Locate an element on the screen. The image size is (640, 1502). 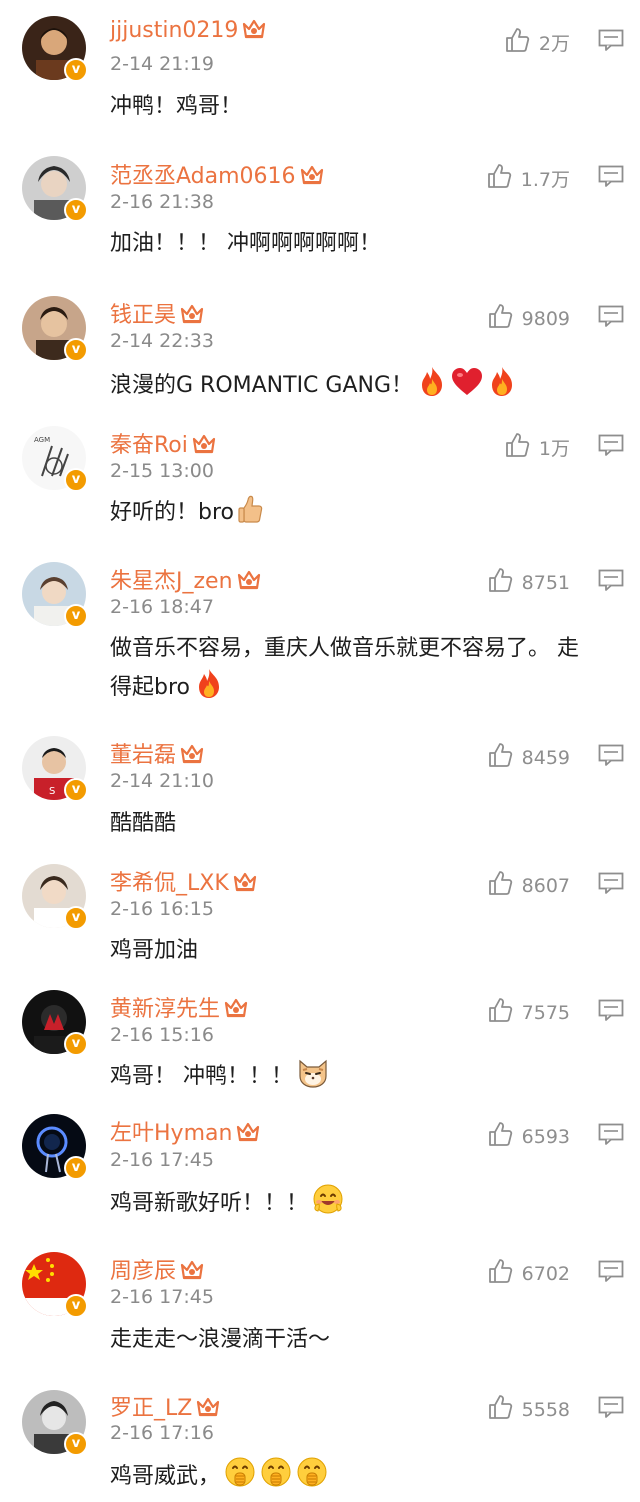
comment-time: 2-14 22:33 is located at coordinates (162, 341).